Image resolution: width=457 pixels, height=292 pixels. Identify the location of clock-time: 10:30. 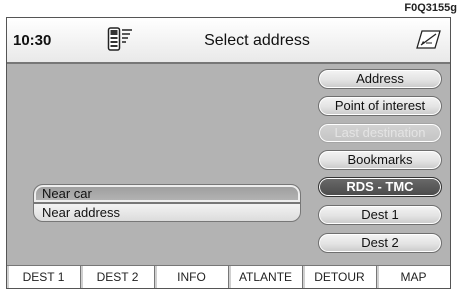
(32, 40).